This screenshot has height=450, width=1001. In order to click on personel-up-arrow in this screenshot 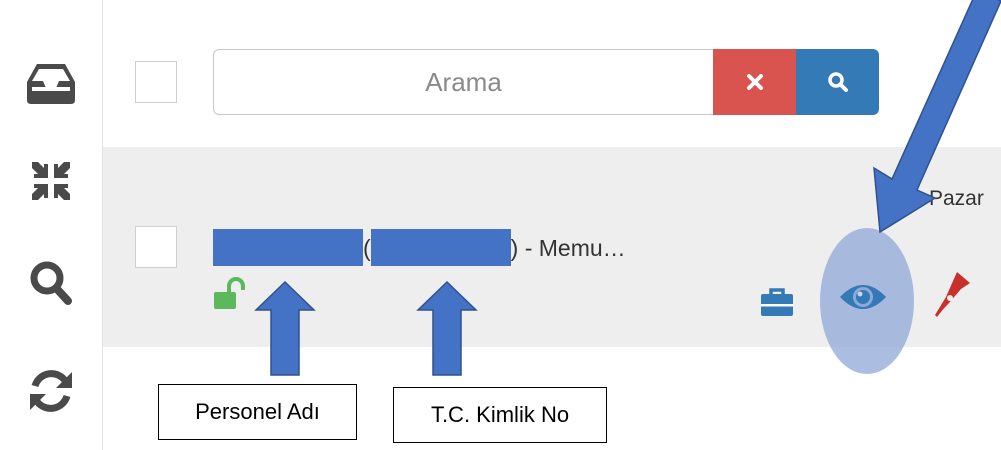, I will do `click(285, 328)`.